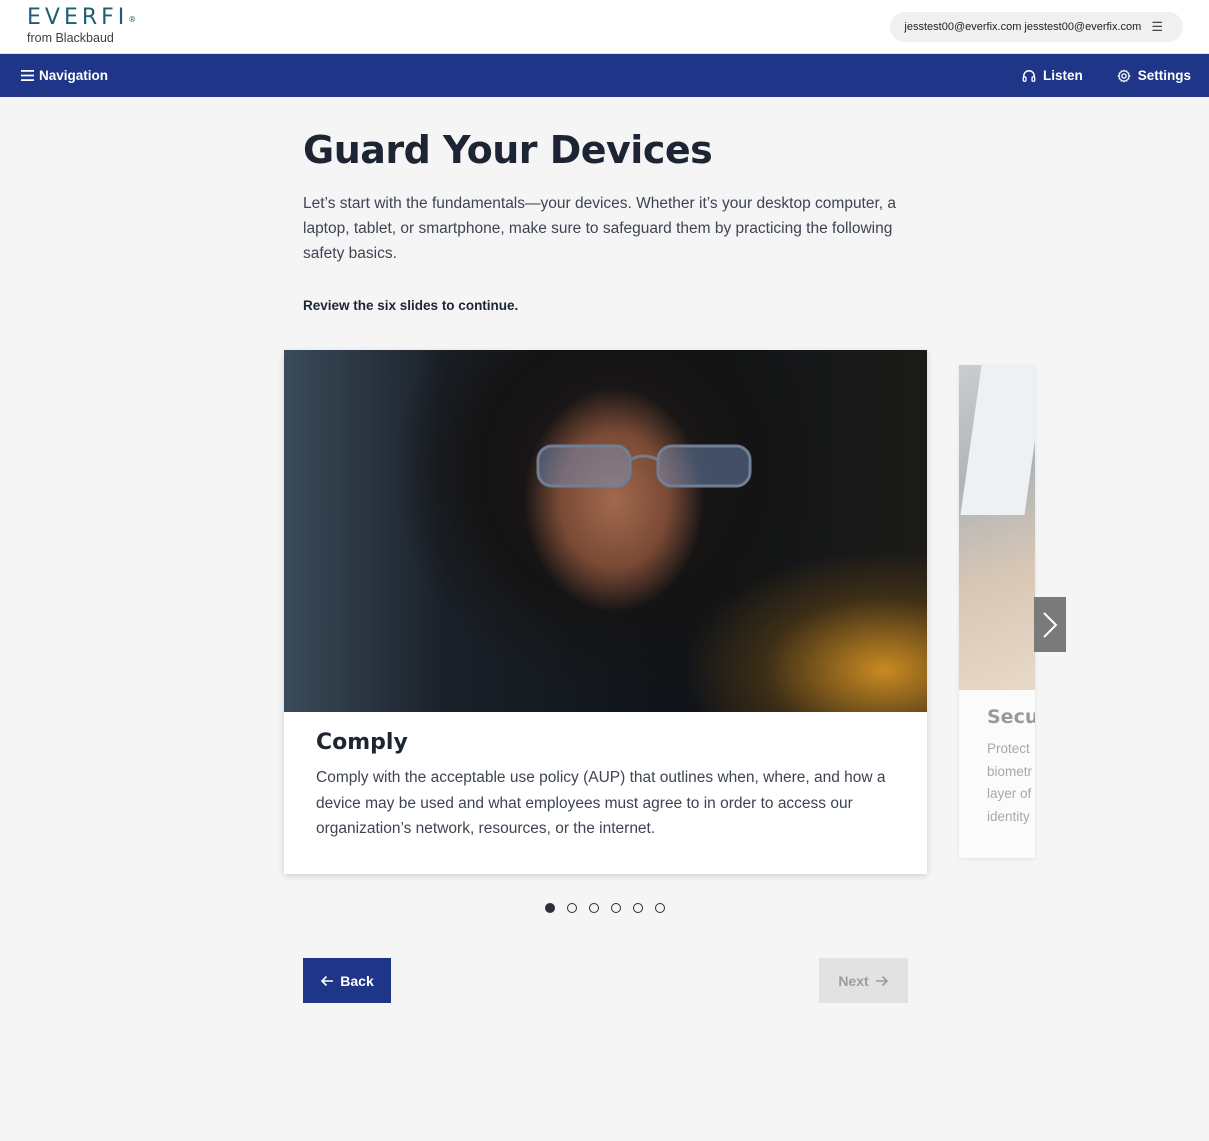  What do you see at coordinates (357, 980) in the screenshot?
I see `back-label: Back` at bounding box center [357, 980].